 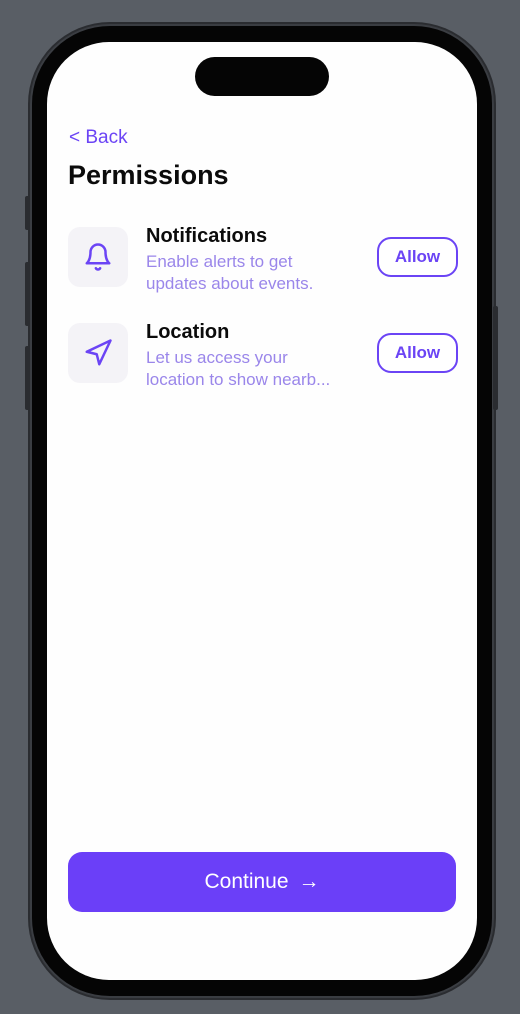 I want to click on power-button, so click(x=495, y=358).